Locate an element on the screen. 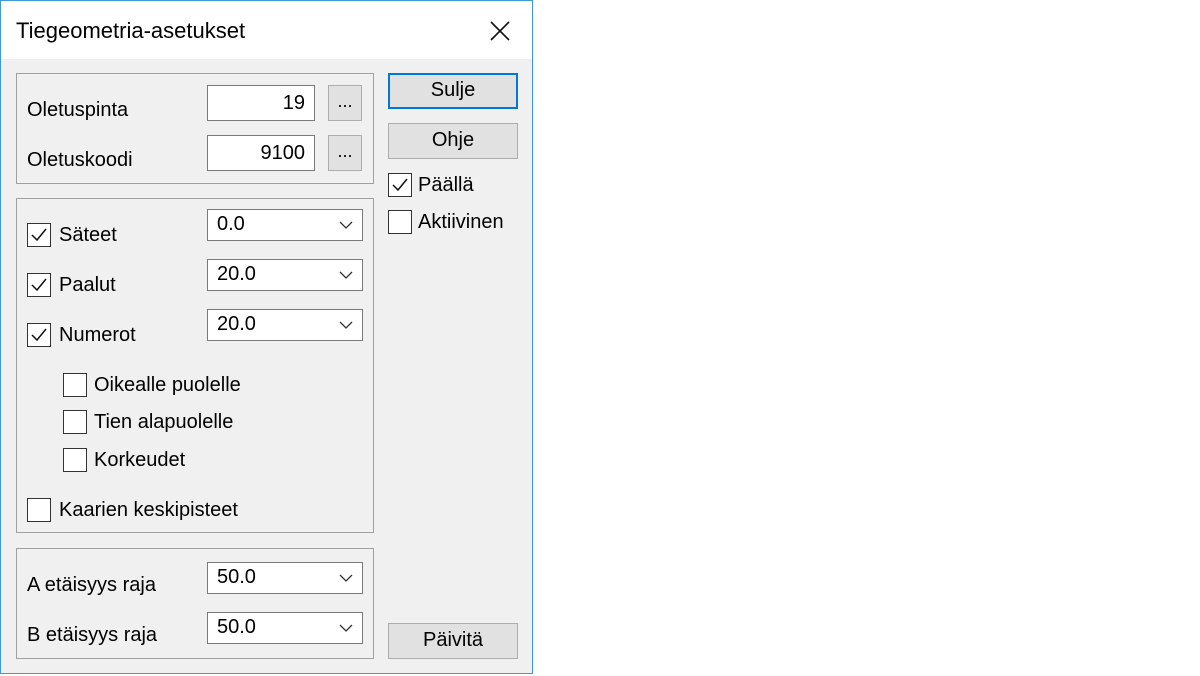 The image size is (1200, 676). b-distance-value: 50.0 is located at coordinates (236, 627).